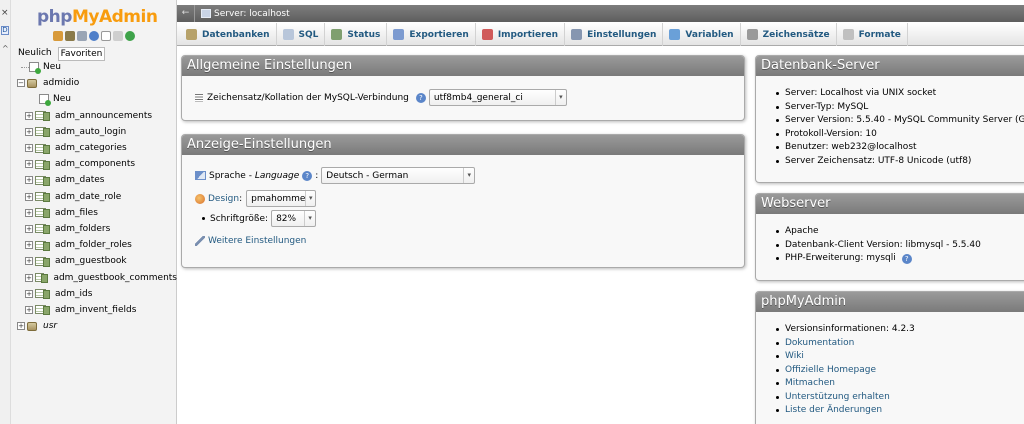 Image resolution: width=1024 pixels, height=424 pixels. Describe the element at coordinates (794, 357) in the screenshot. I see `pma-link: Wiki` at that location.